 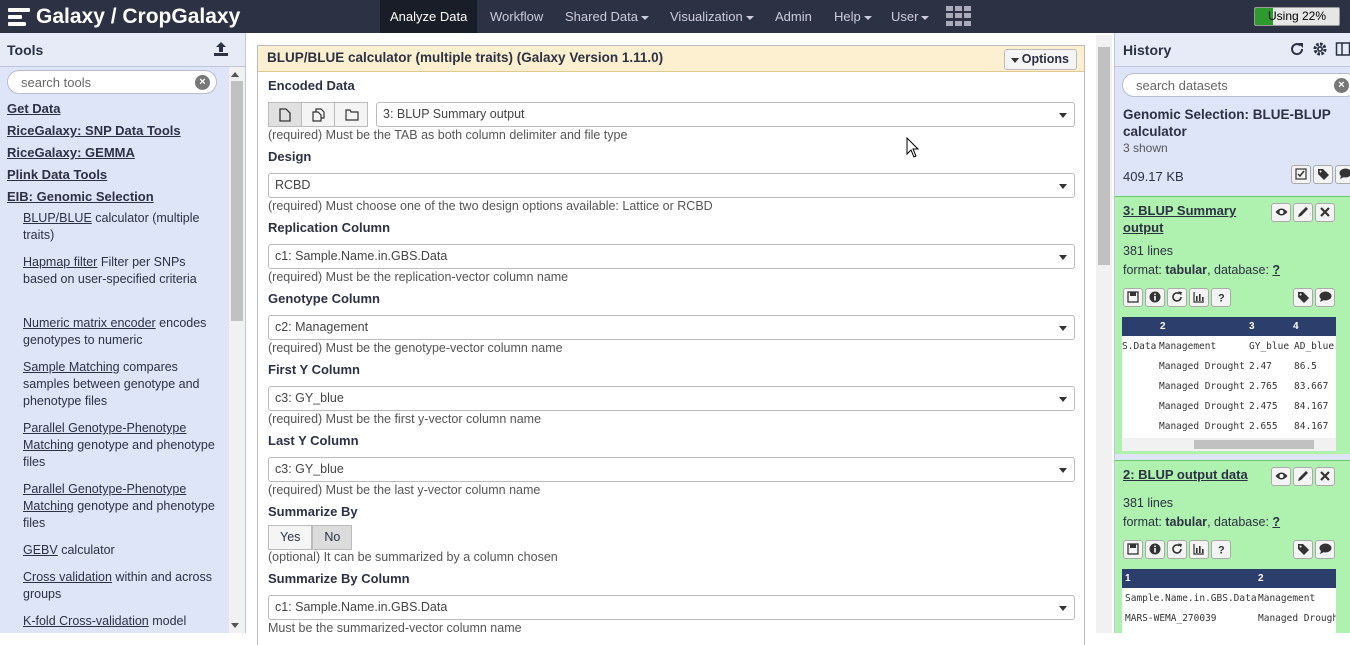 What do you see at coordinates (86, 621) in the screenshot?
I see `tool-link: K-fold Cross-validation` at bounding box center [86, 621].